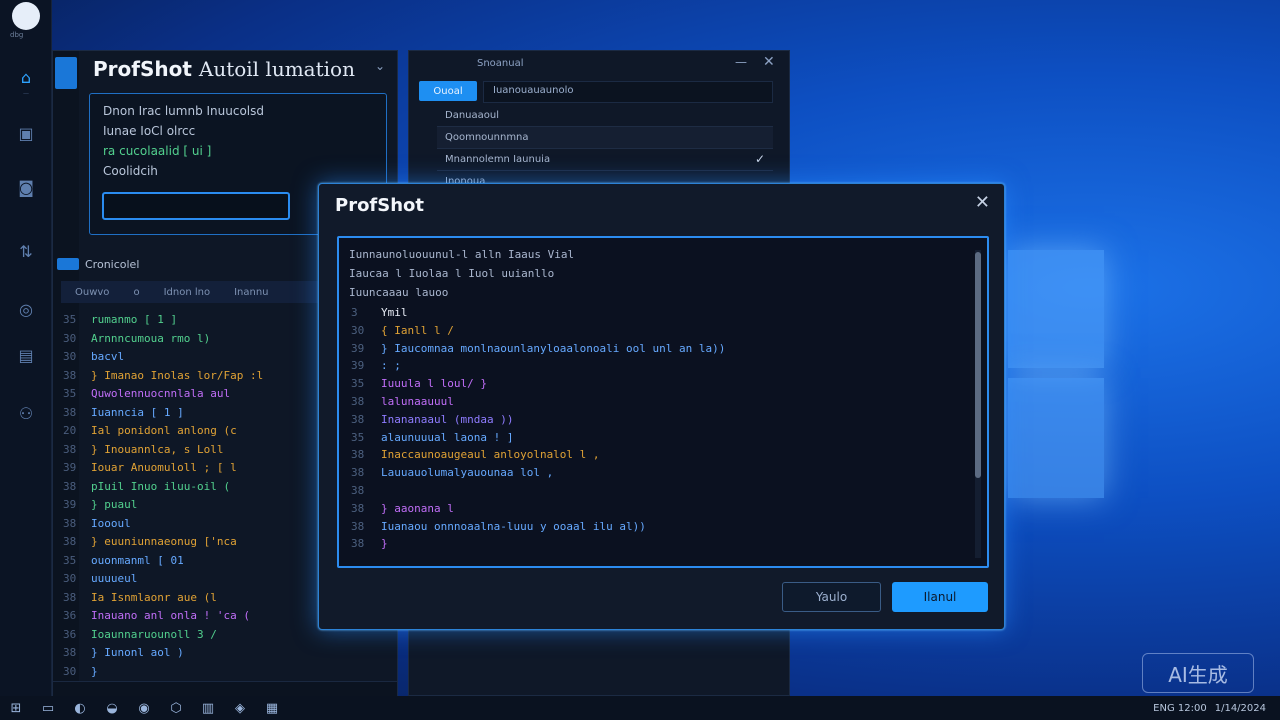 This screenshot has height=720, width=1280. I want to click on rail-item-users: ⚇, so click(26, 424).